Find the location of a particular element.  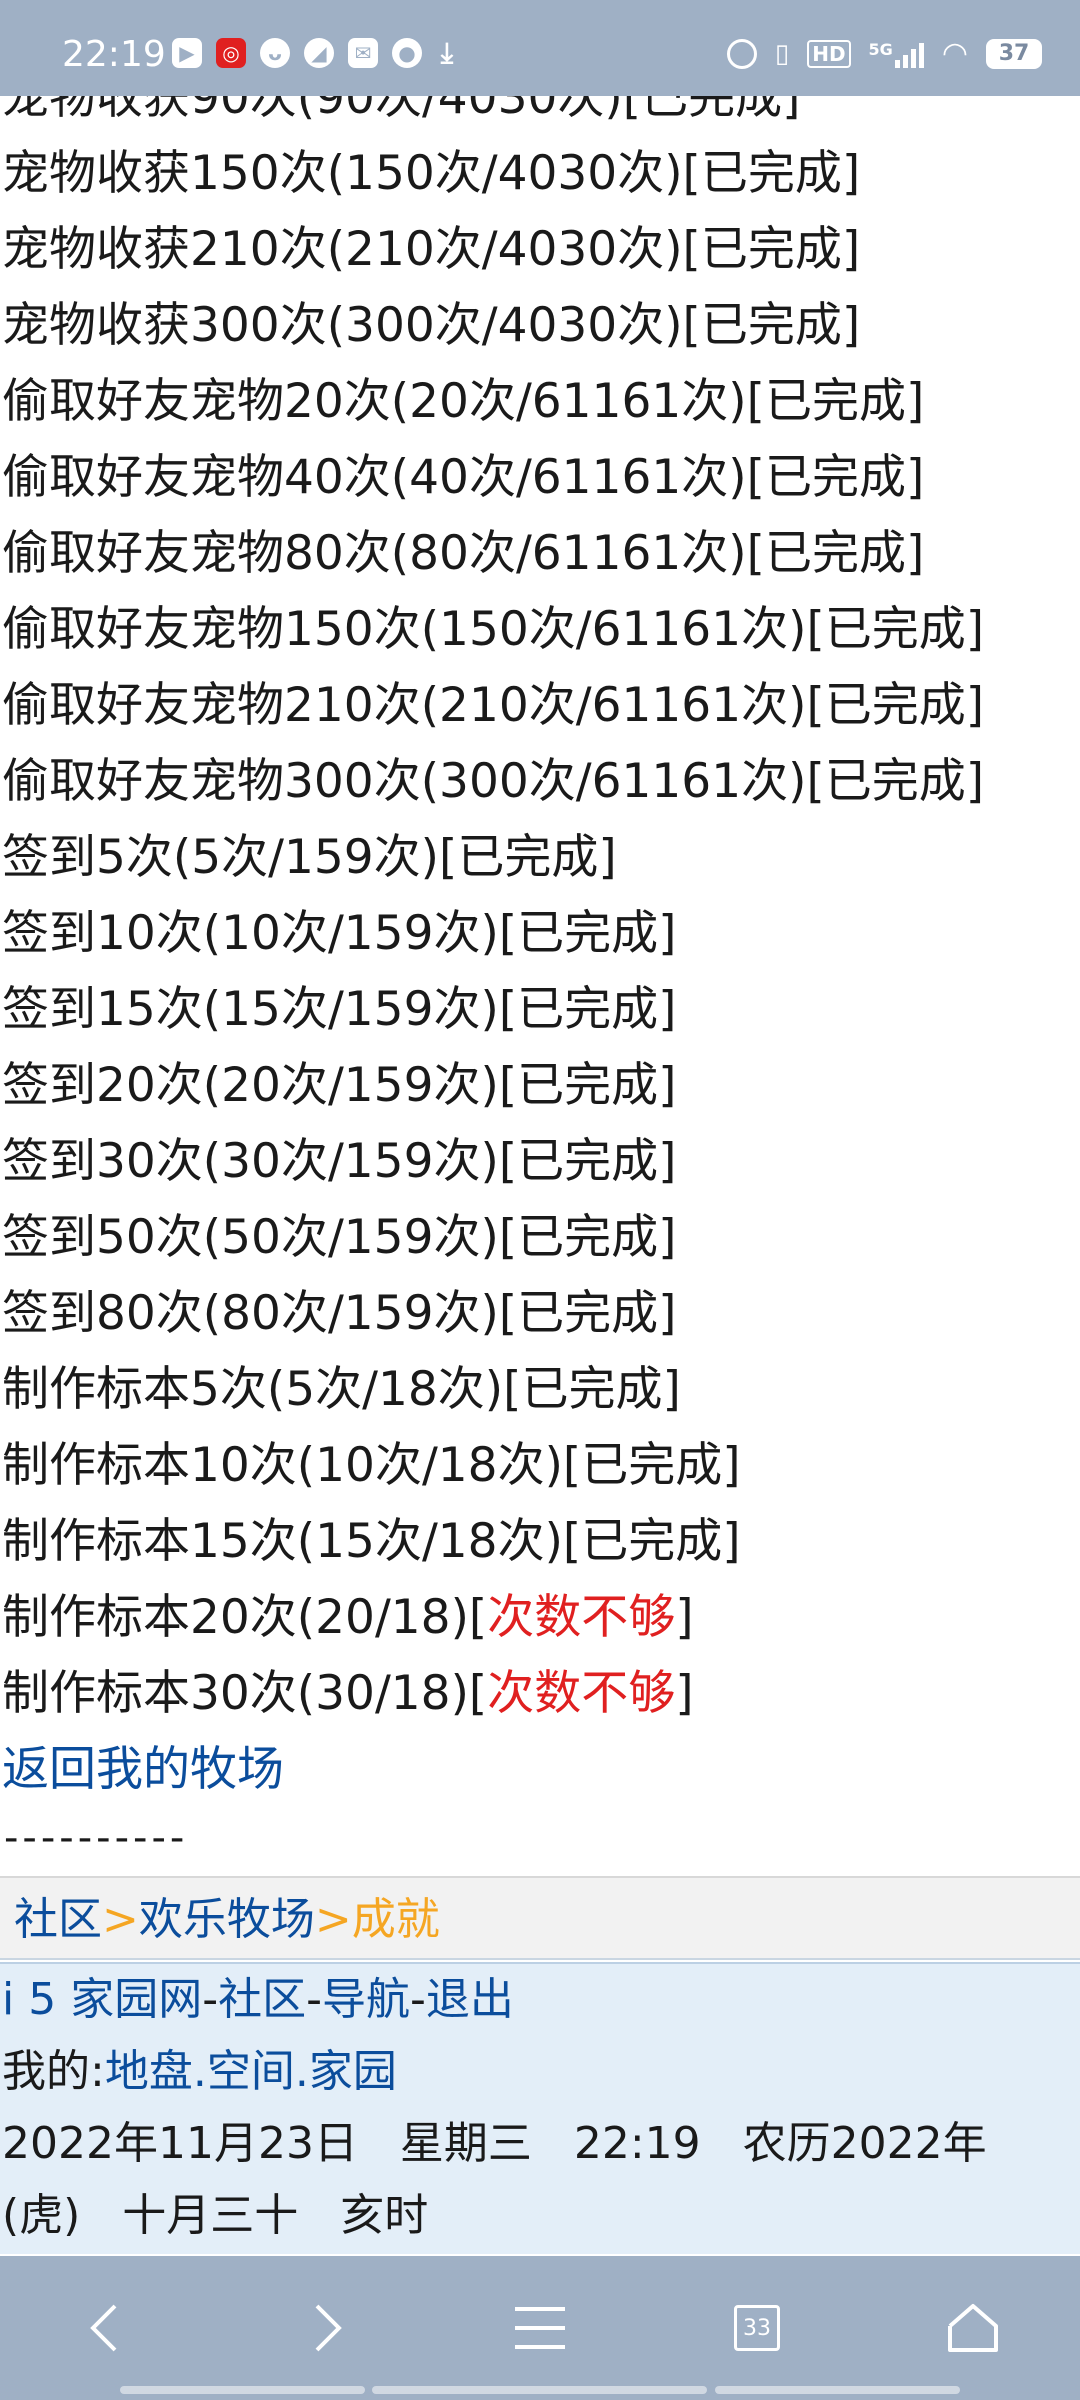

breadcrumb-happy-ranch: 欢乐牧场 is located at coordinates (227, 1919).